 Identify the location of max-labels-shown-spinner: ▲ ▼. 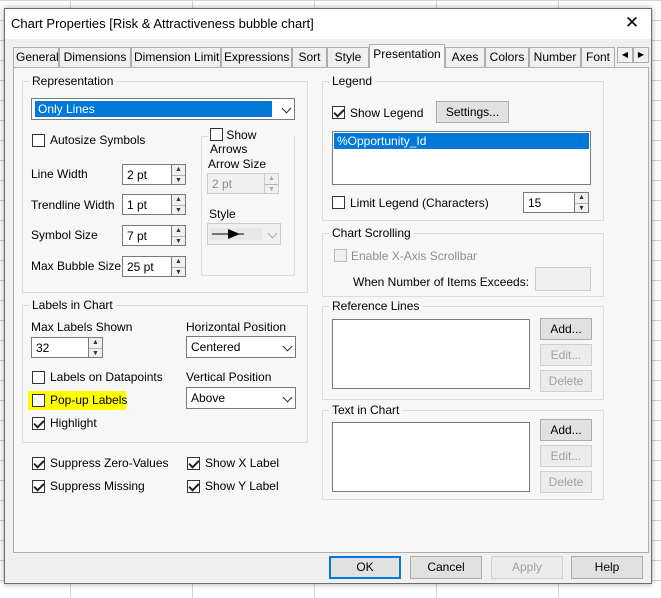
(96, 347).